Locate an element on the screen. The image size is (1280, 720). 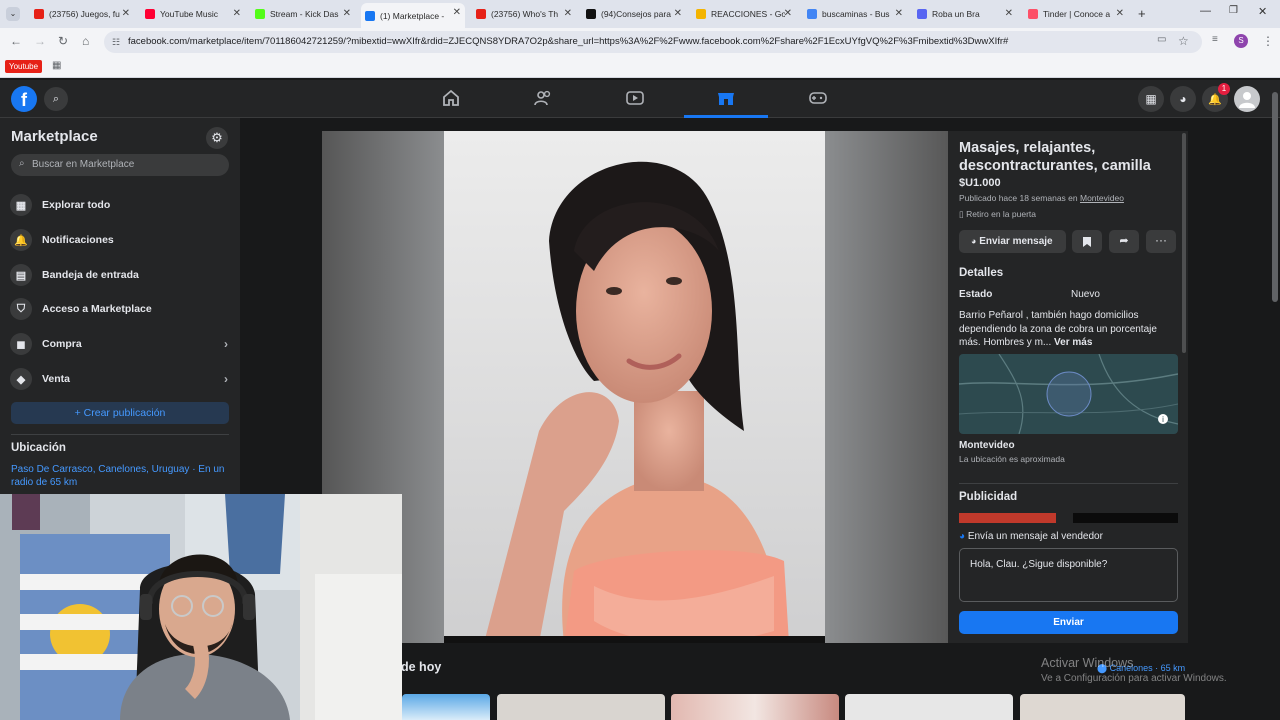
notification-badge: 1 is located at coordinates (1224, 89).